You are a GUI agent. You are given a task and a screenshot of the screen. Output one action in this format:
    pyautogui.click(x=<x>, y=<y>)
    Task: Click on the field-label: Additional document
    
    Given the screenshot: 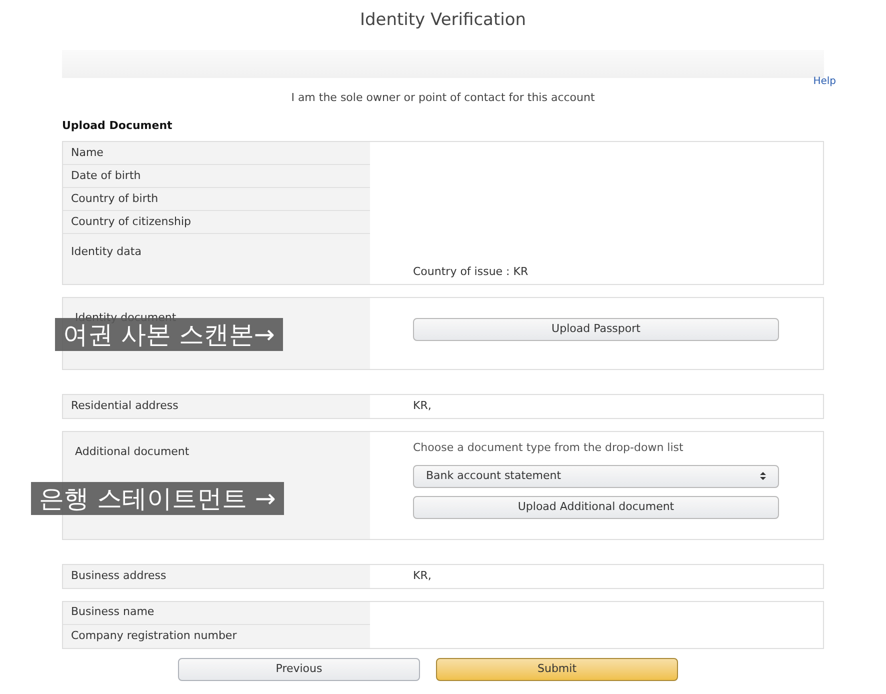 What is the action you would take?
    pyautogui.click(x=132, y=451)
    